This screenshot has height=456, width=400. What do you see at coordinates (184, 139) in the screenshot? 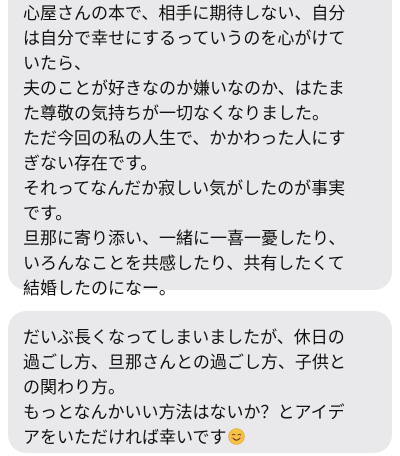
I see `message-line: ただ今回の私の人生で、かかわった人にす` at bounding box center [184, 139].